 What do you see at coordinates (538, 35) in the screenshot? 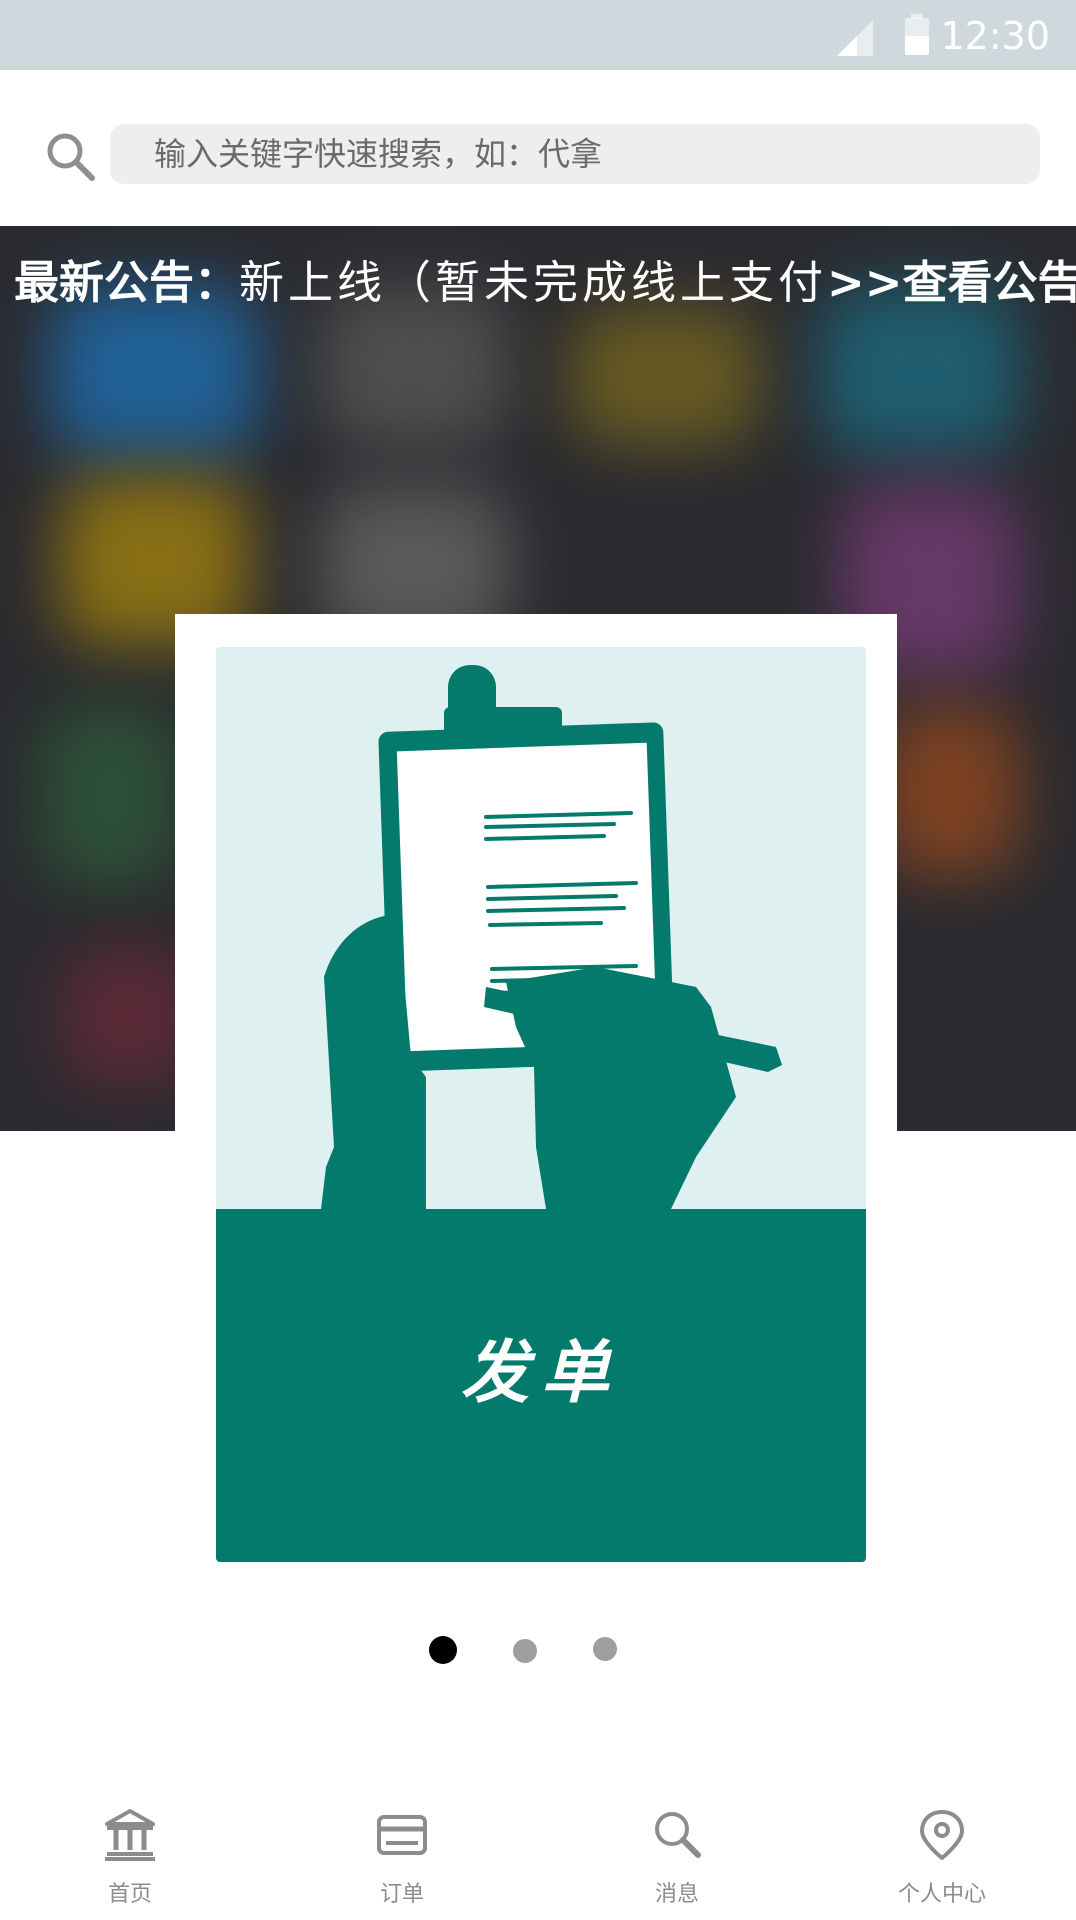
I see `status-bar: 12:30` at bounding box center [538, 35].